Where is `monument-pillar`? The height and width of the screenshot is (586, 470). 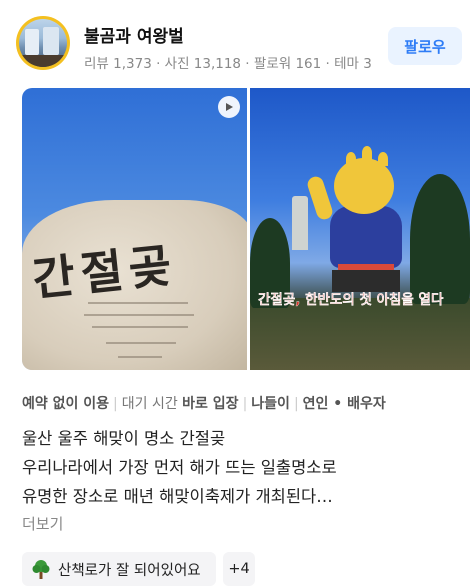 monument-pillar is located at coordinates (300, 223).